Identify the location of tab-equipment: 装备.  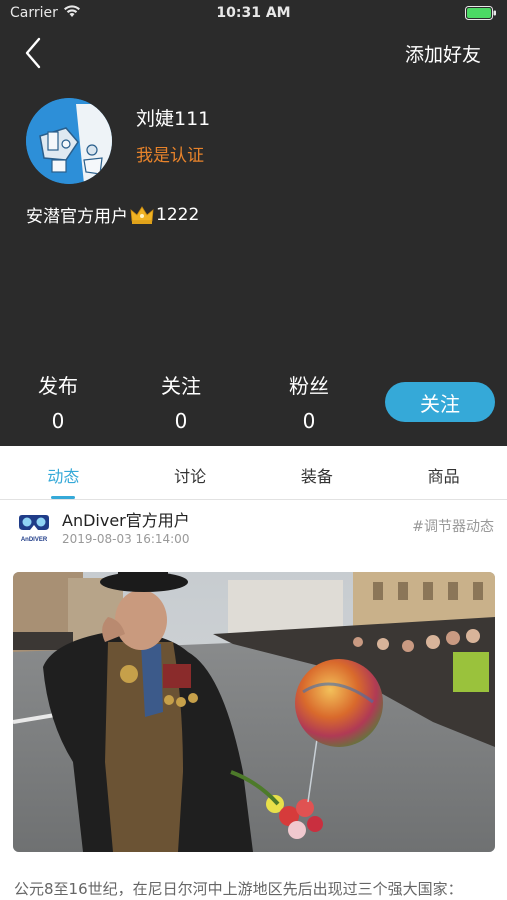
(317, 472).